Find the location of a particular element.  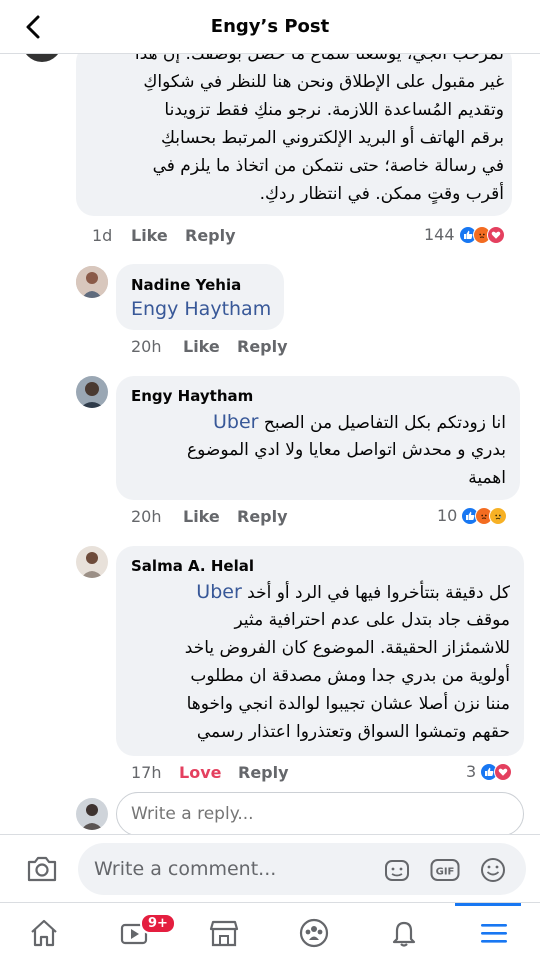

comment-time: 17h is located at coordinates (146, 772).